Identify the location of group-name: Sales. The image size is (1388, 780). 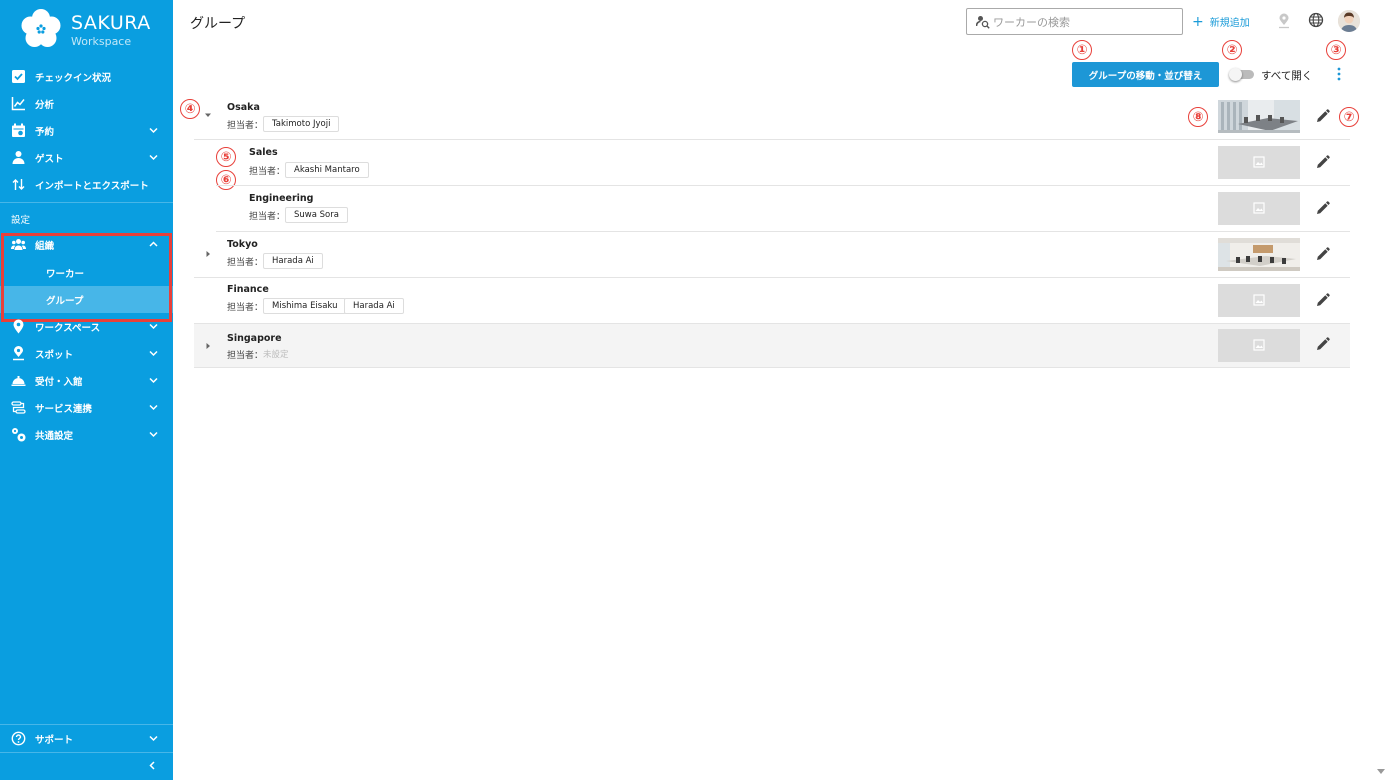
(263, 152).